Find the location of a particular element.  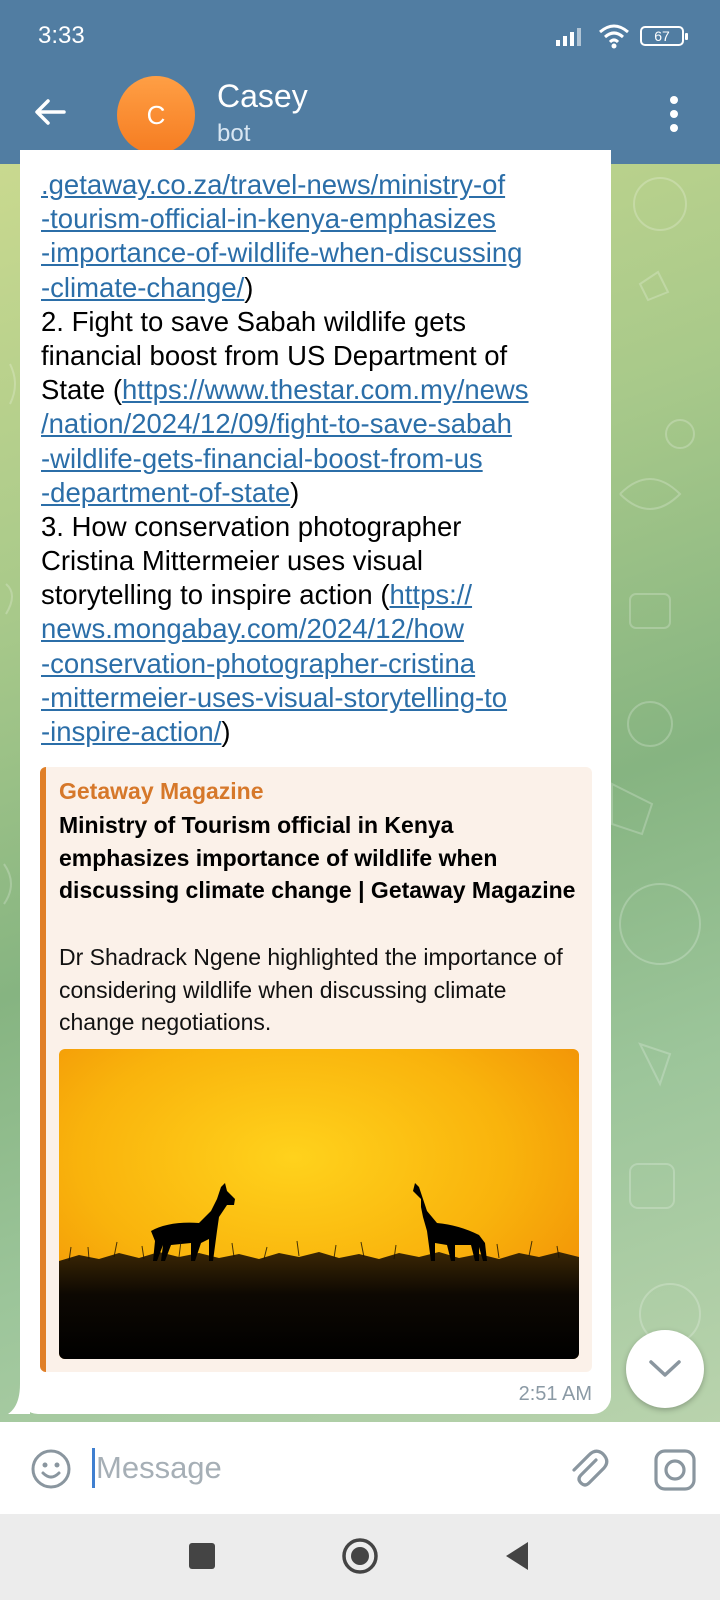

antelope-sunset-image is located at coordinates (319, 1204).